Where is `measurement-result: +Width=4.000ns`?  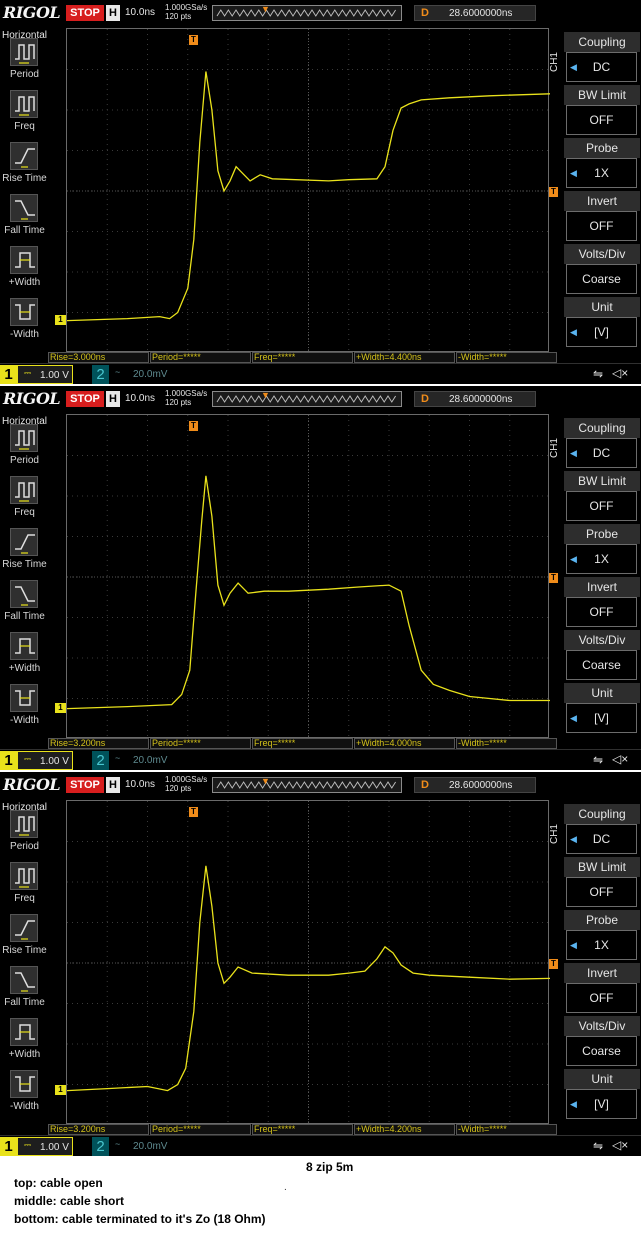 measurement-result: +Width=4.000ns is located at coordinates (404, 743).